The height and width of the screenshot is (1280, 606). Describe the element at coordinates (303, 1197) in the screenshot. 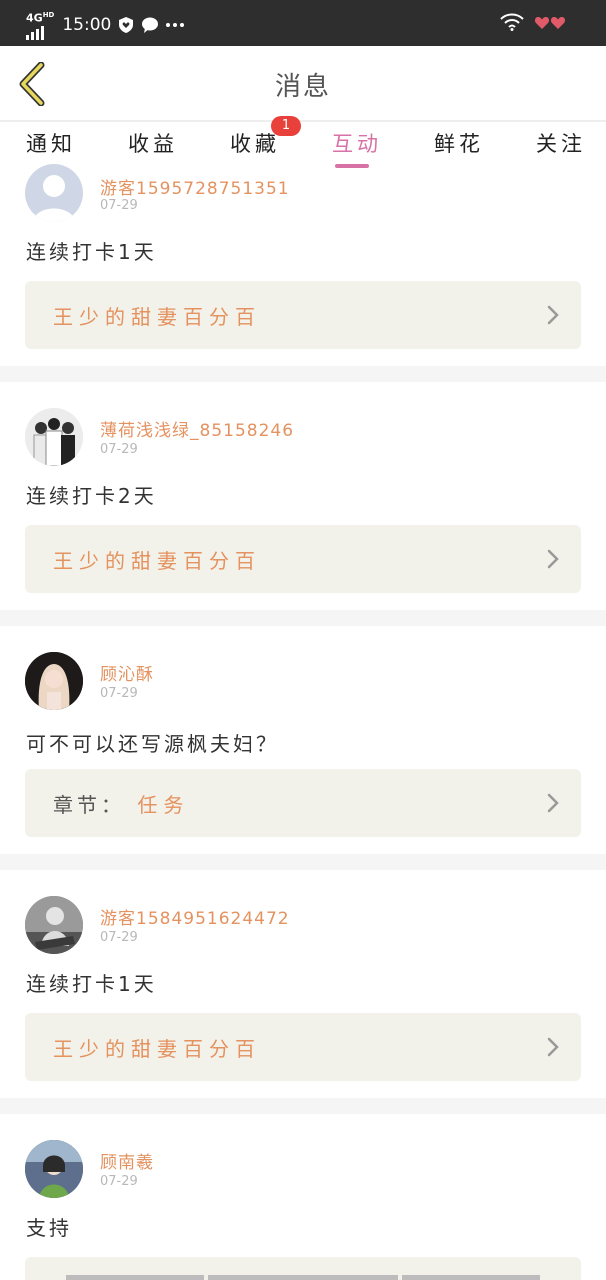

I see `list-item: 顾南羲 07-29 支持` at that location.